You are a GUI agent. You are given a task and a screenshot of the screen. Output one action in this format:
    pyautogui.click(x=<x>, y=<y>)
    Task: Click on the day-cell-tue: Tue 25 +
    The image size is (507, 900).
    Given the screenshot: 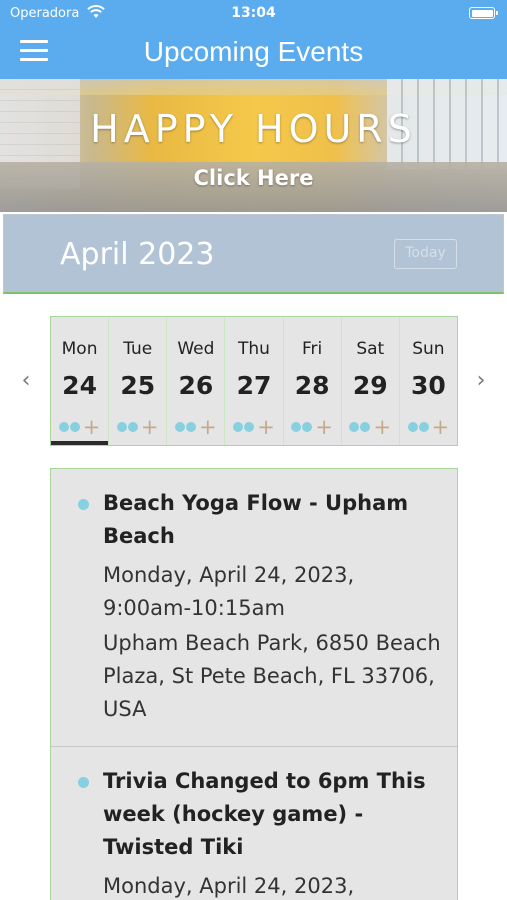 What is the action you would take?
    pyautogui.click(x=138, y=381)
    